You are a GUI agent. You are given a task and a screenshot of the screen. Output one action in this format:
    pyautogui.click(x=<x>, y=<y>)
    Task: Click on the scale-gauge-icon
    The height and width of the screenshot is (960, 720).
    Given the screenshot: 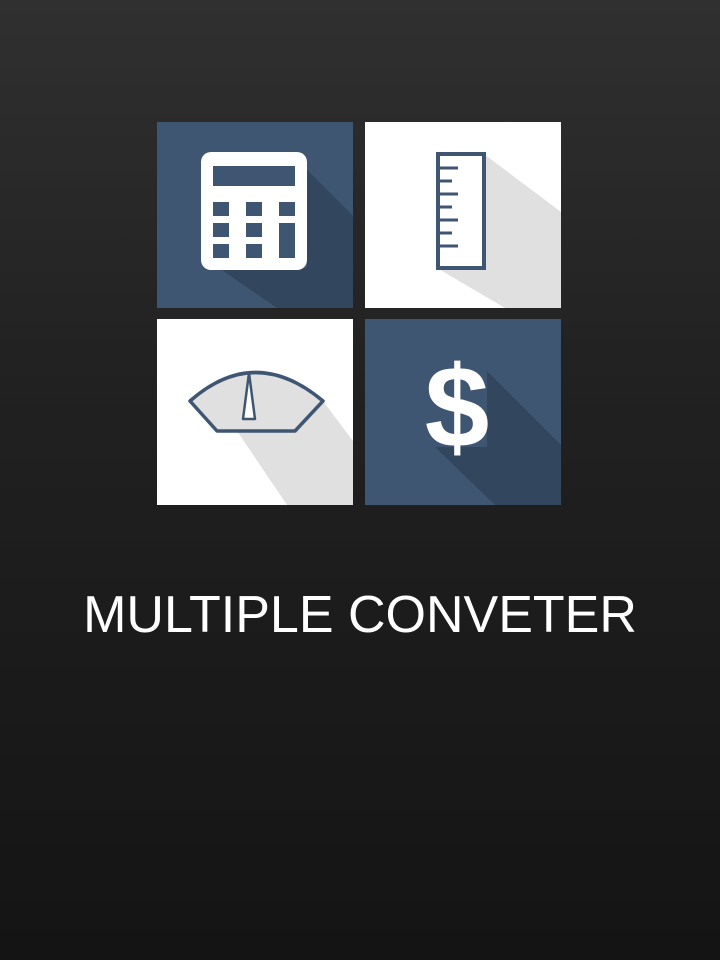 What is the action you would take?
    pyautogui.click(x=255, y=412)
    